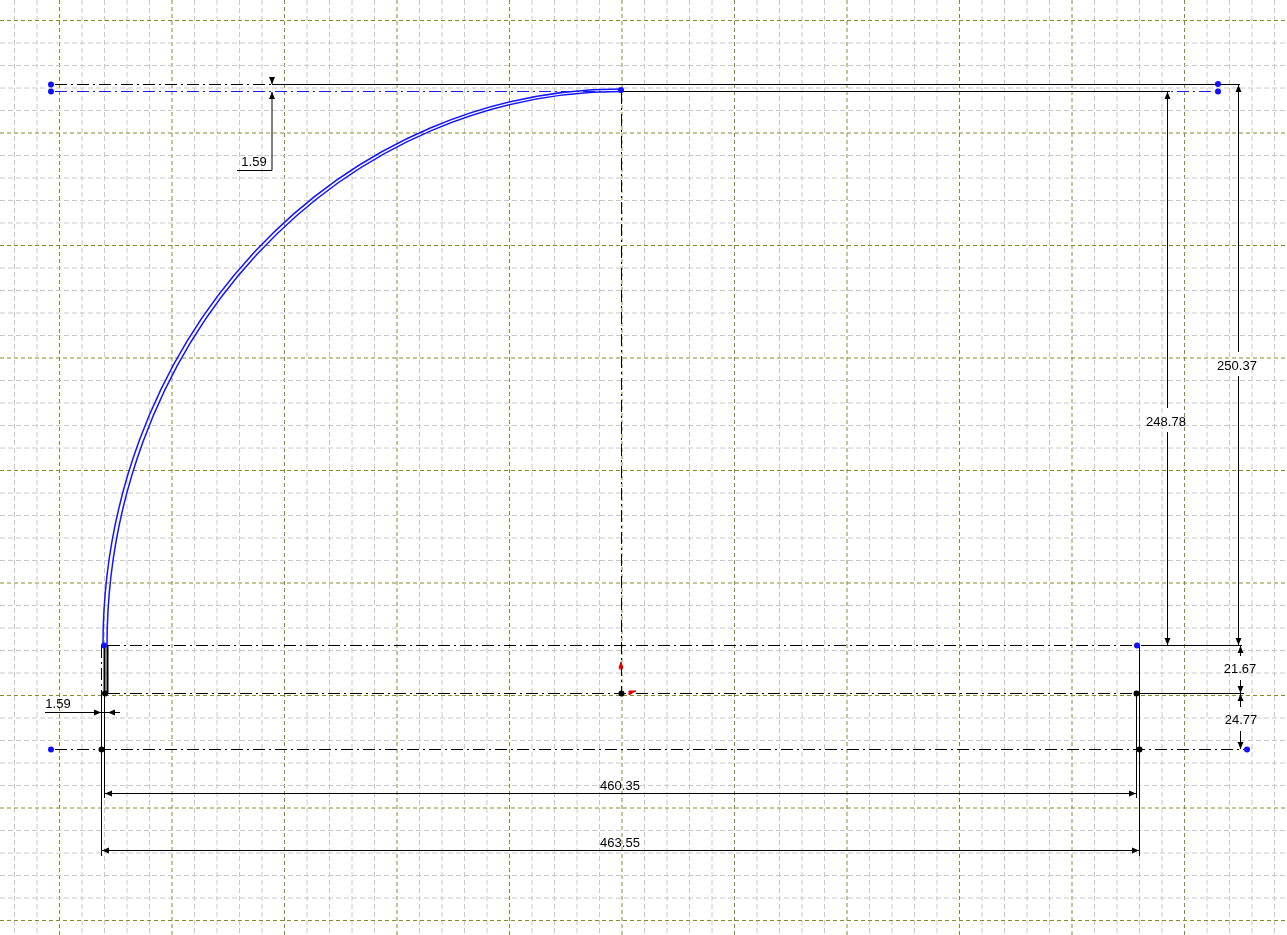 The width and height of the screenshot is (1287, 935). I want to click on dimension-value: 460.35, so click(620, 785).